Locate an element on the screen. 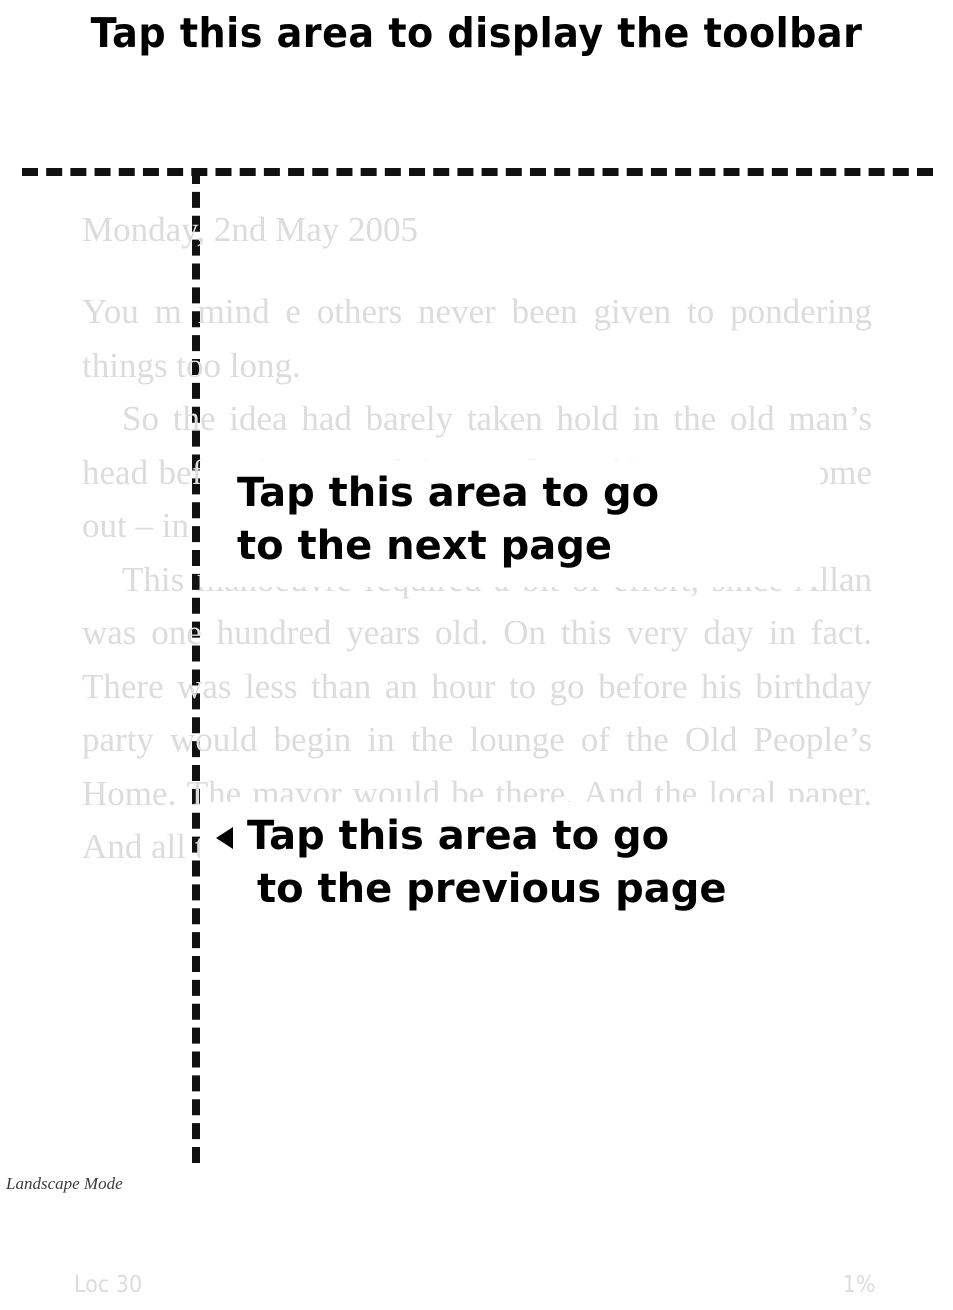 This screenshot has height=1310, width=953. next-page-hint-line-1: Tap this area to go is located at coordinates (448, 493).